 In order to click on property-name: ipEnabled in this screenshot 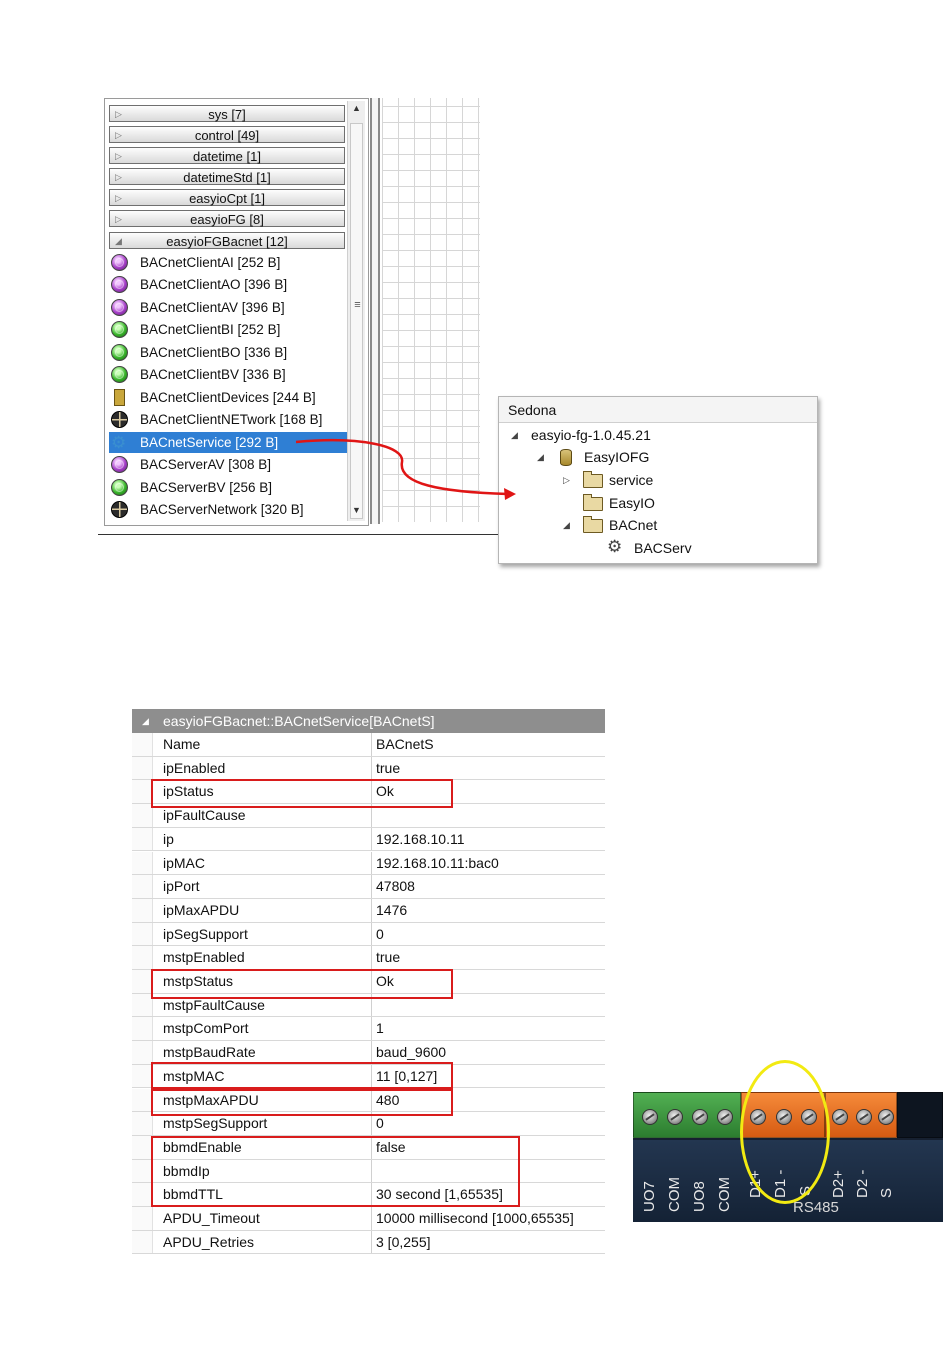, I will do `click(194, 767)`.